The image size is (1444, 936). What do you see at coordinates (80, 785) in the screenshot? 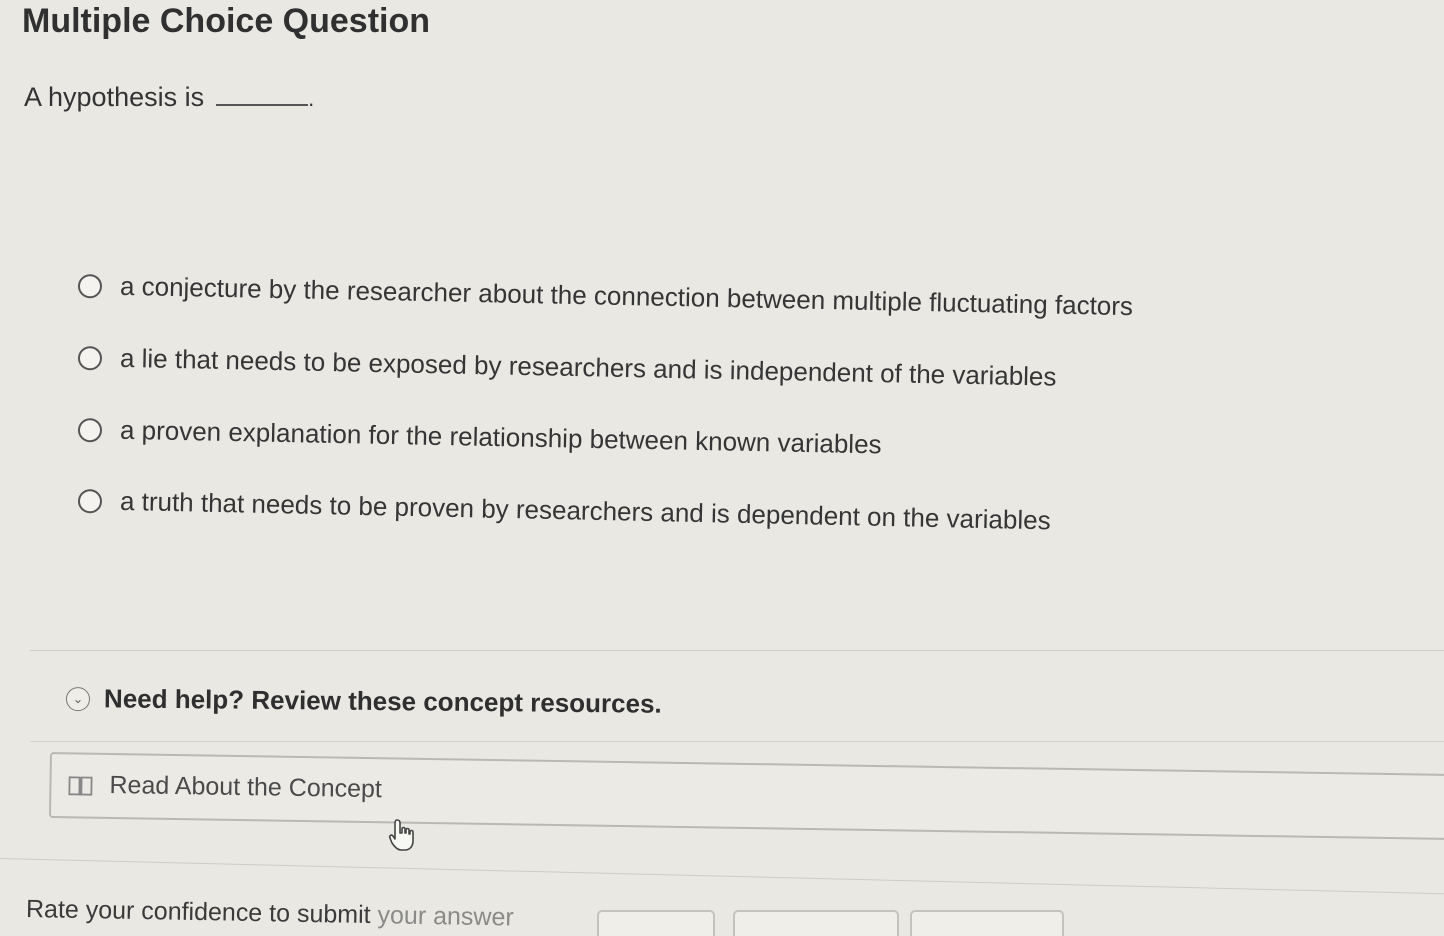
I see `book-icon` at bounding box center [80, 785].